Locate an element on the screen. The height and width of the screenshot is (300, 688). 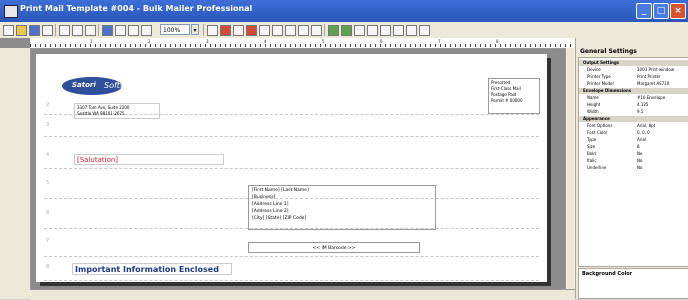
recipient-line: [City] [State] [ZIP Code] is located at coordinates (279, 218).